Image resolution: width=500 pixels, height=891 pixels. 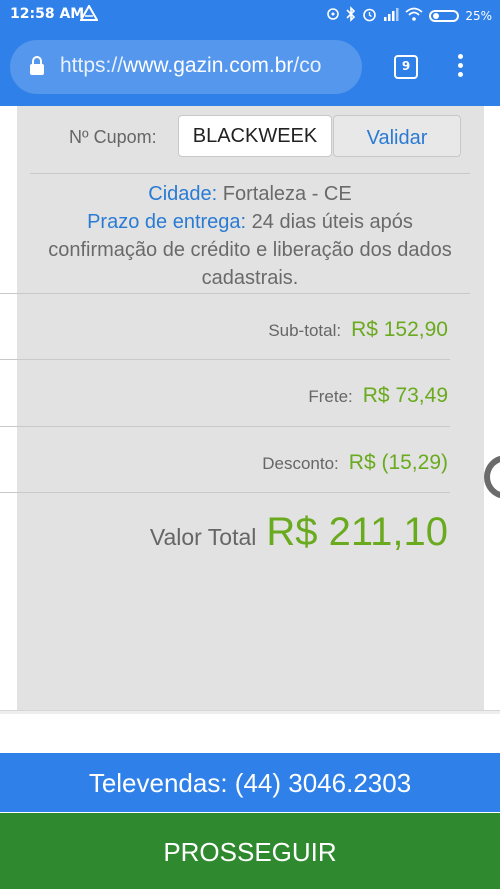 I want to click on discount-label: Desconto:, so click(x=300, y=463).